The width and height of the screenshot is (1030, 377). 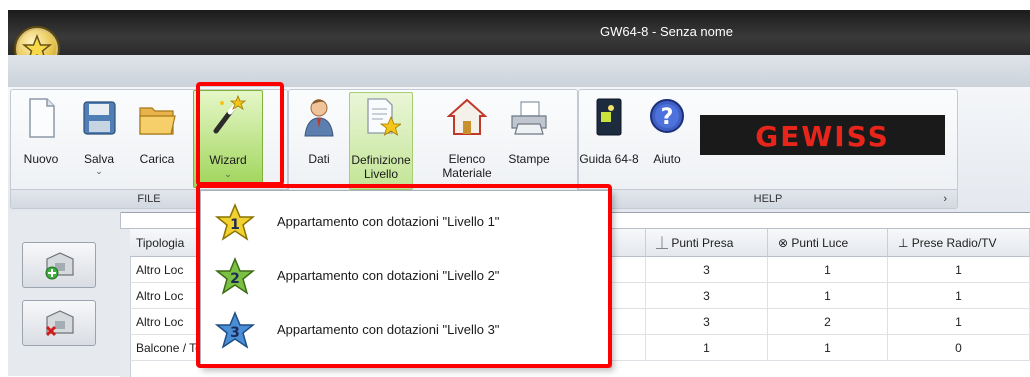 I want to click on help-icon: ?, so click(x=667, y=116).